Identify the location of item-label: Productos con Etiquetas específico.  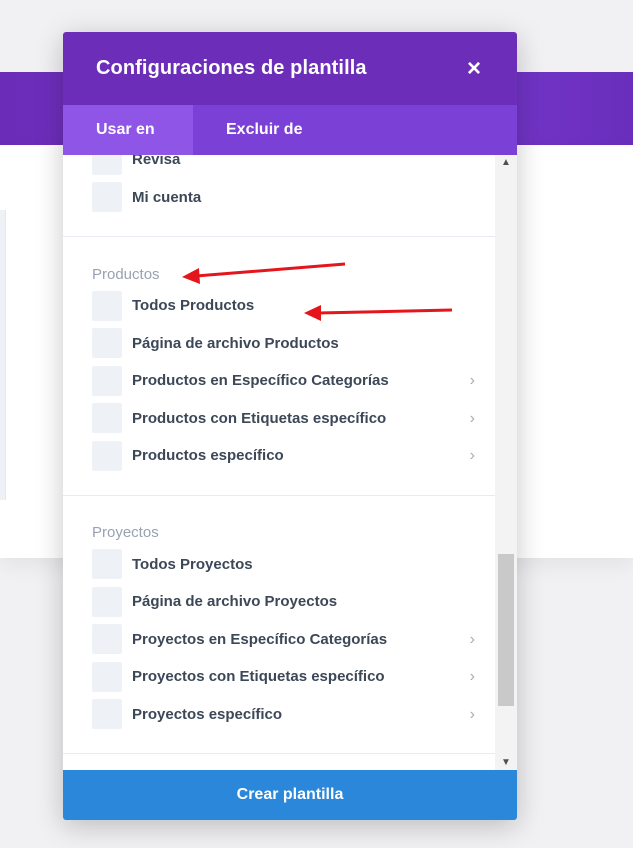
(259, 418).